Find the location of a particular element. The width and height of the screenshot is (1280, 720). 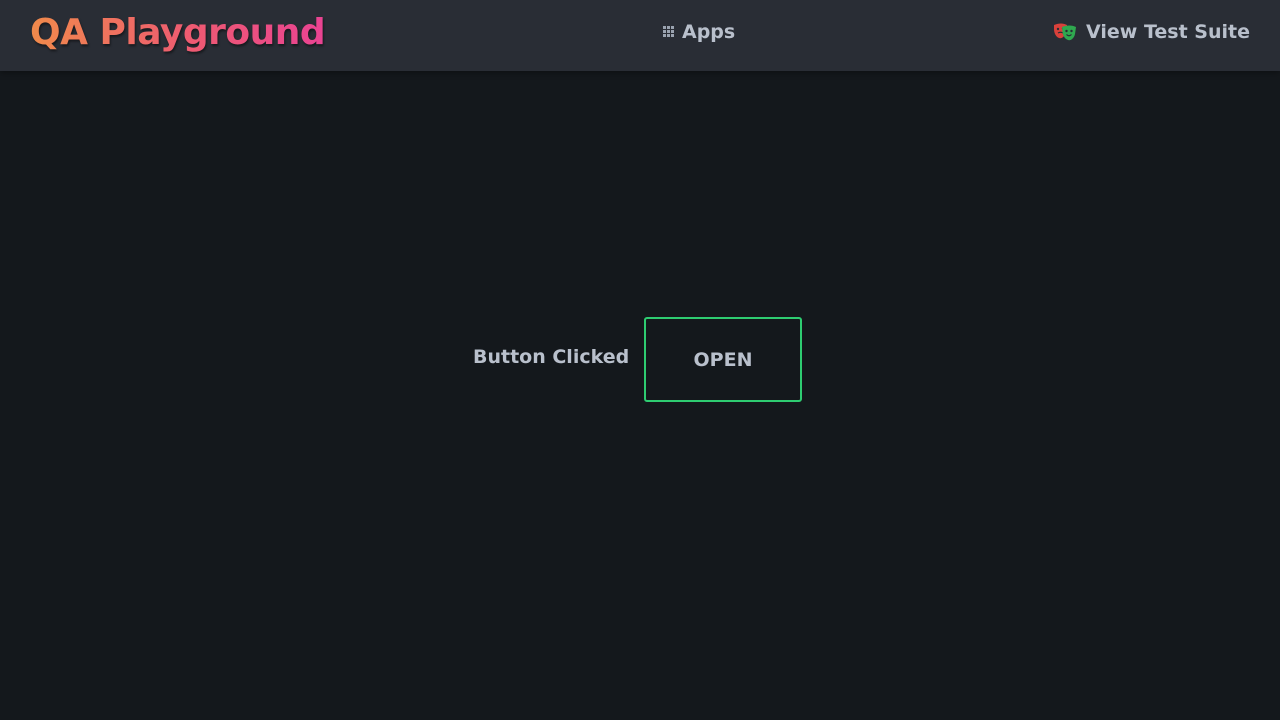

main-content: Button Clicked OPEN is located at coordinates (640, 359).